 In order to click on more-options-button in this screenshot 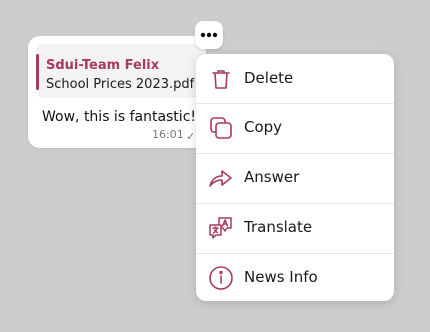, I will do `click(209, 35)`.